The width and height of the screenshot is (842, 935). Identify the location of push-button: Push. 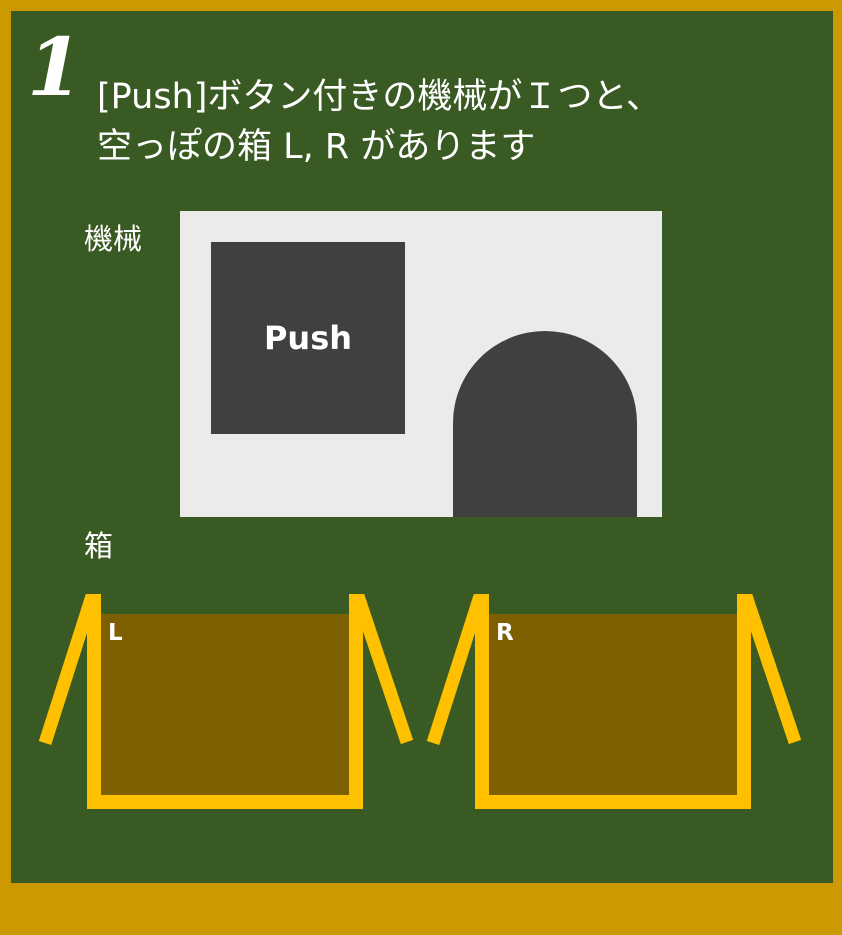
(308, 338).